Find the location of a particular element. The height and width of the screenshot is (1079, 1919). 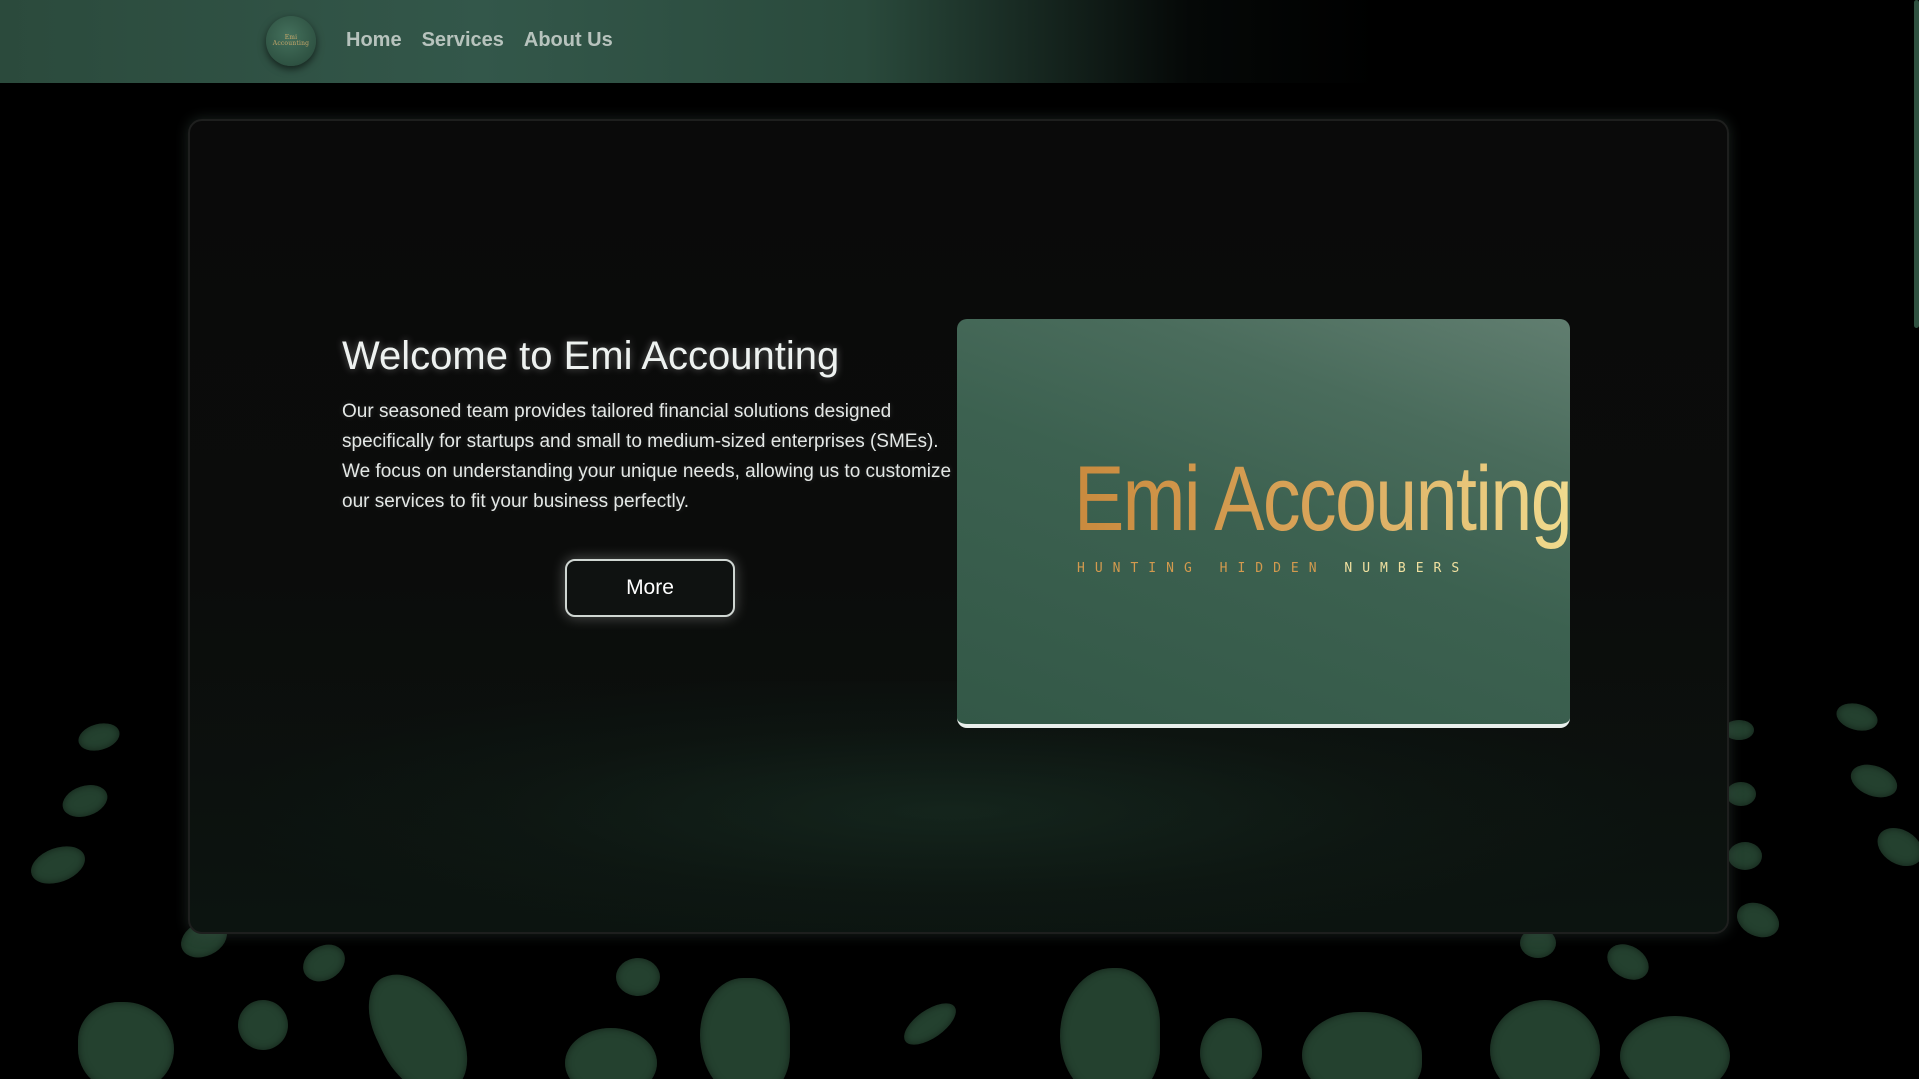

top-navbar: Emi Accounting Home Services About Us is located at coordinates (959, 41).